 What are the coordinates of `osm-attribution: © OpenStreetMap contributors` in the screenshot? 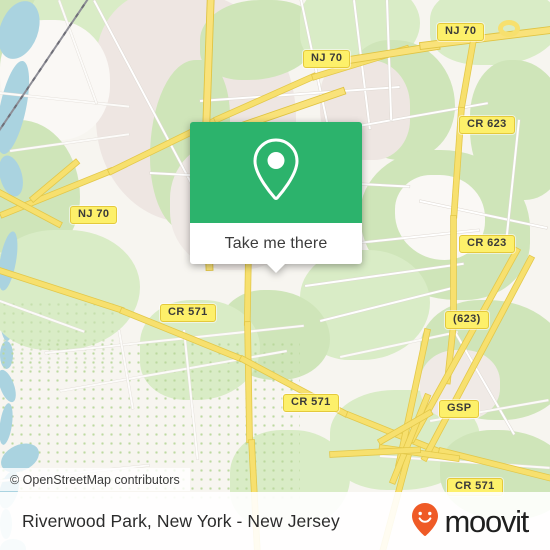 It's located at (95, 479).